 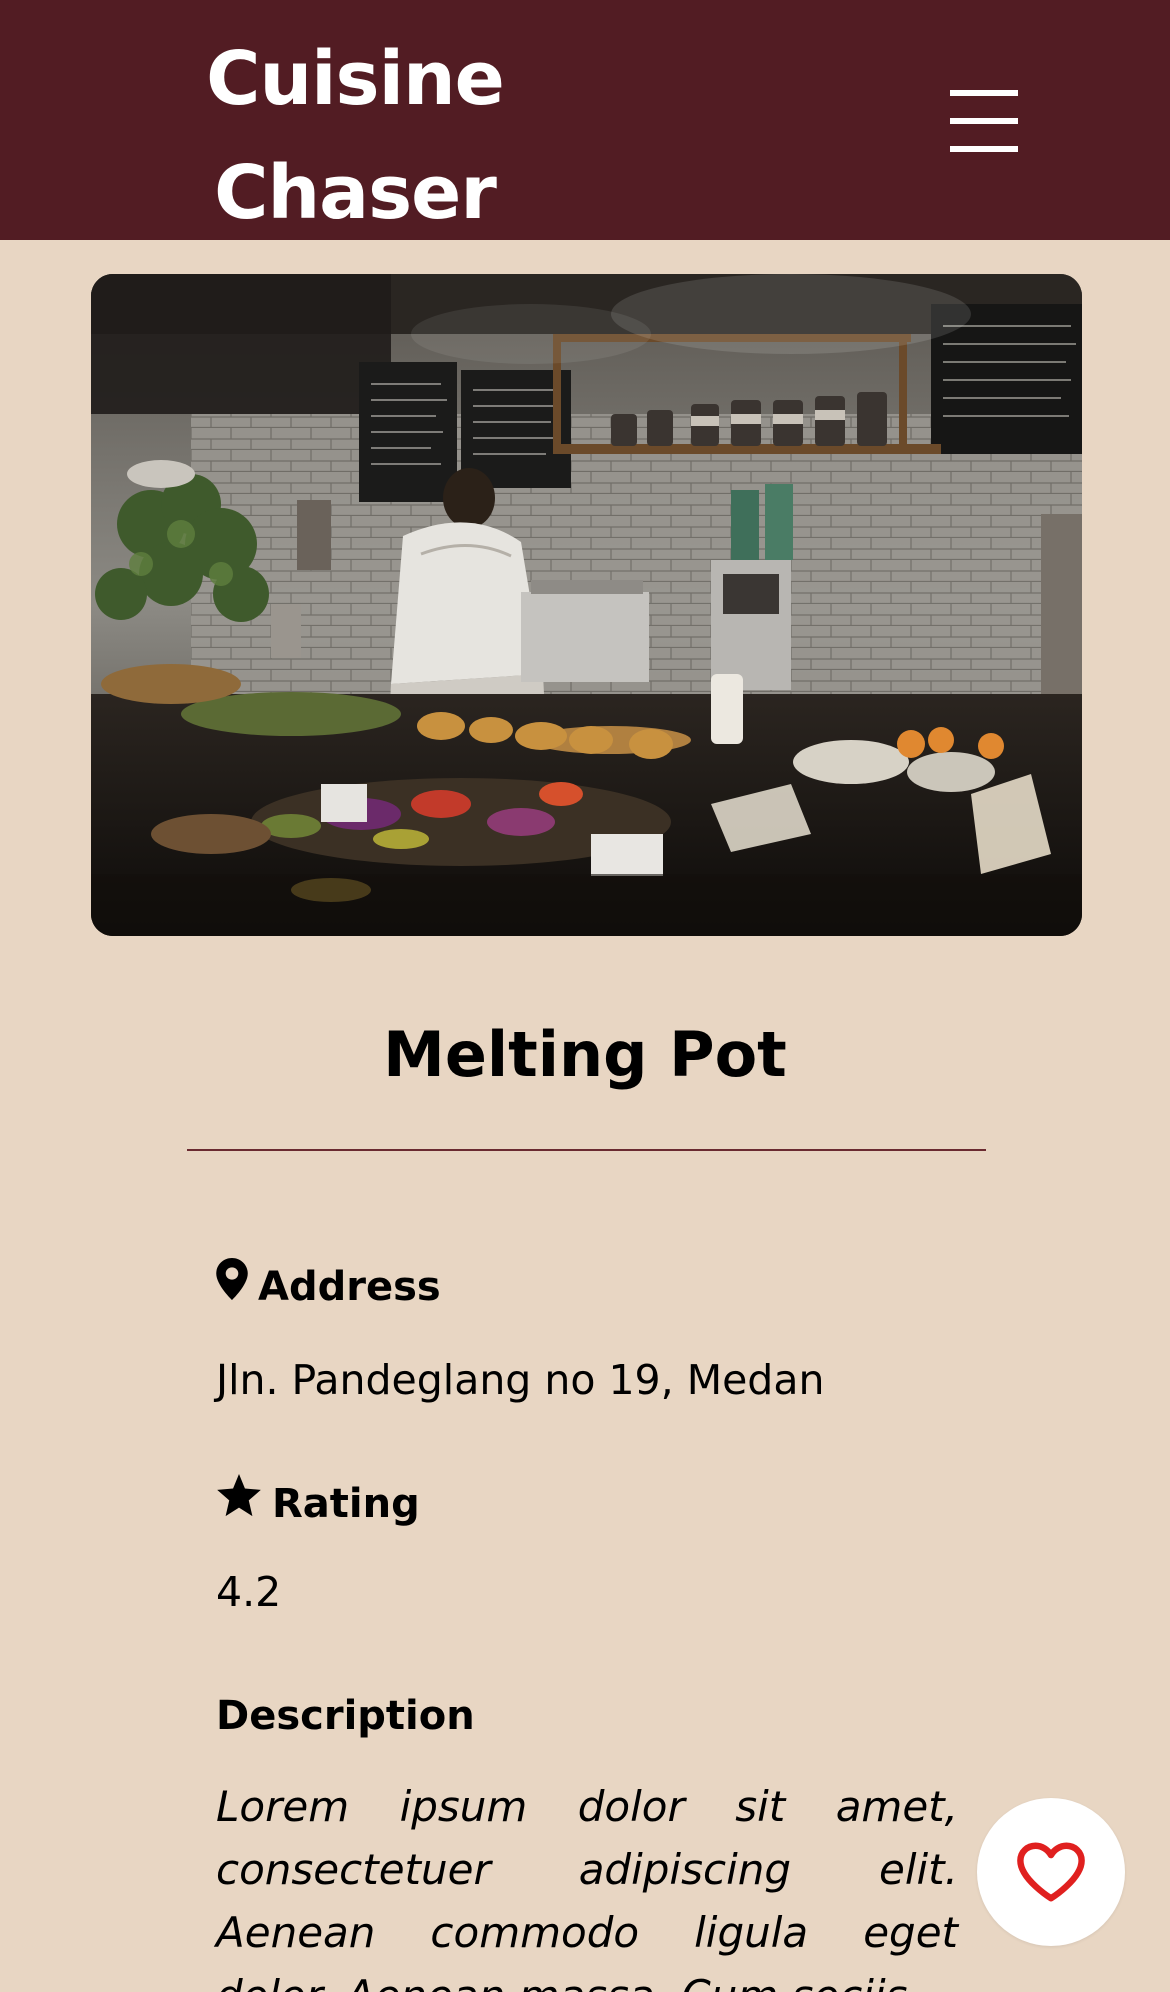 What do you see at coordinates (239, 1503) in the screenshot?
I see `star-icon` at bounding box center [239, 1503].